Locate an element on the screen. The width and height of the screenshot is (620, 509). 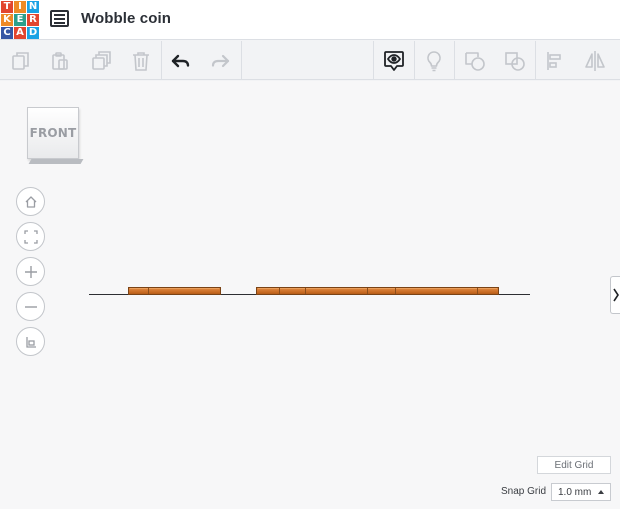
document-title: Wobble coin is located at coordinates (126, 18).